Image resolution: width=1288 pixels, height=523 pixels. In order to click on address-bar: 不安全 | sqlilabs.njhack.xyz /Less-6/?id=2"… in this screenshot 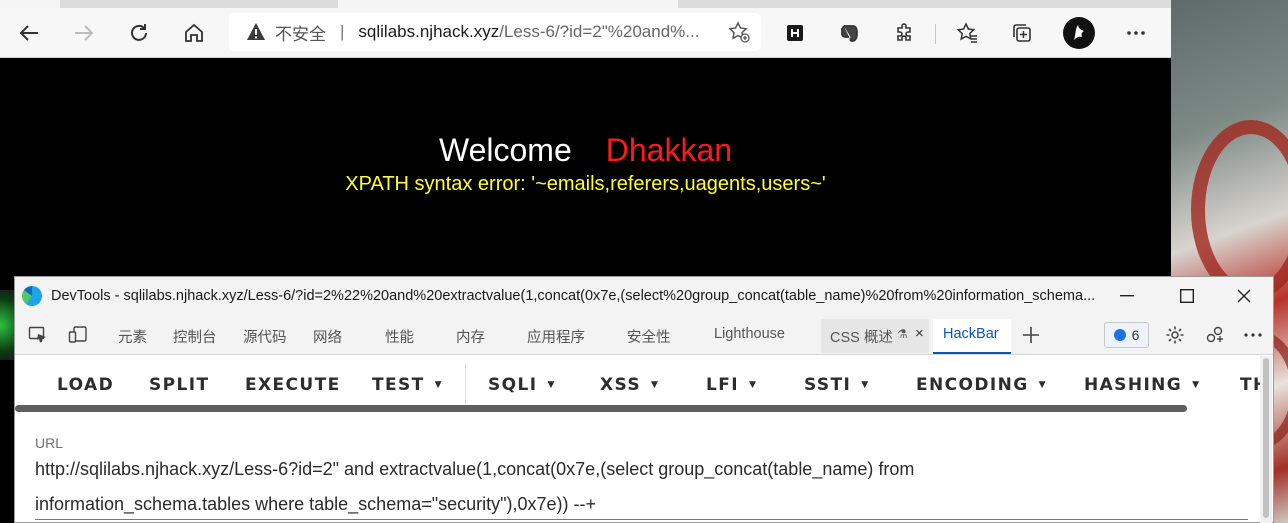, I will do `click(495, 32)`.